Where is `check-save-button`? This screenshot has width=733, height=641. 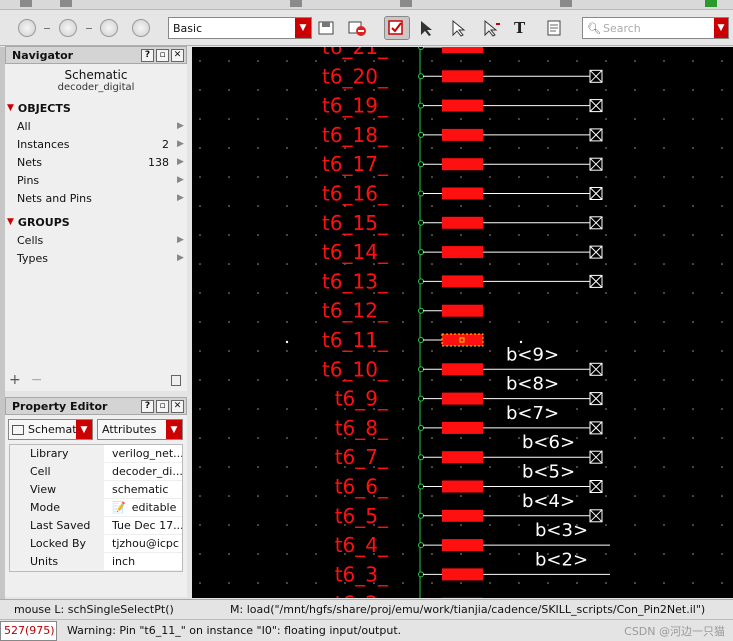
check-save-button is located at coordinates (327, 28).